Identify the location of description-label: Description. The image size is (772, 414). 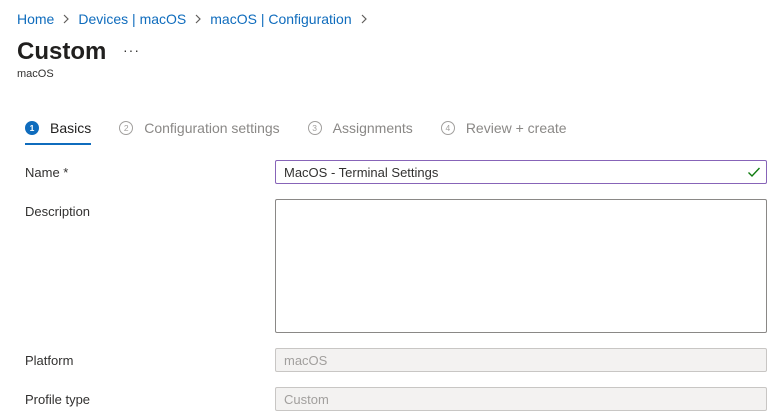
(58, 211).